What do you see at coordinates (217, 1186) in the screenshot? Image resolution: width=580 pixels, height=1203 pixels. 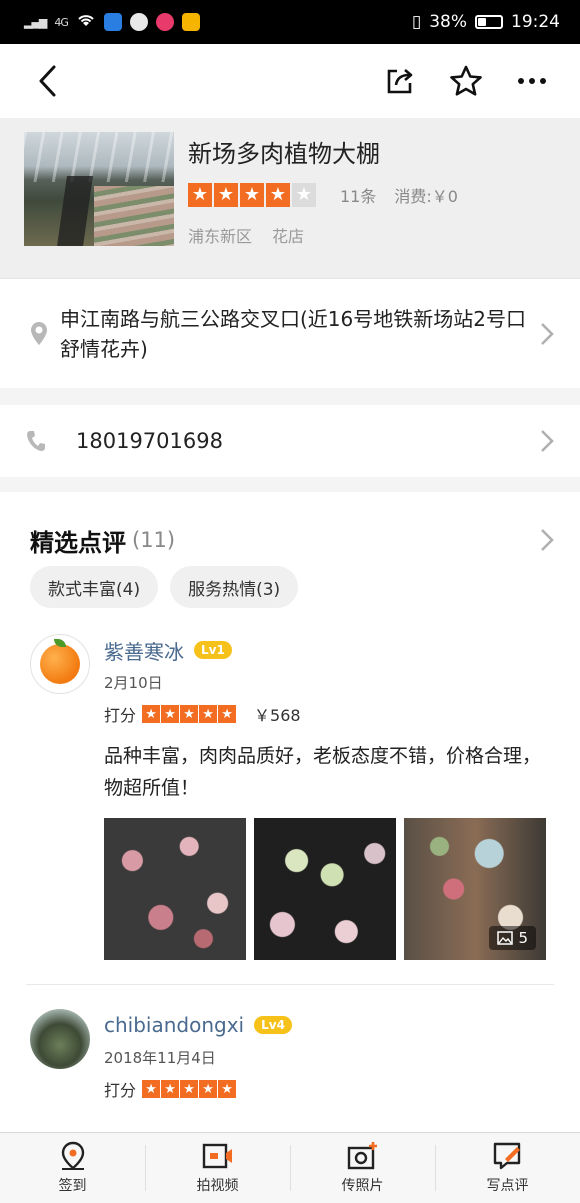 I see `tab-label: 拍视频` at bounding box center [217, 1186].